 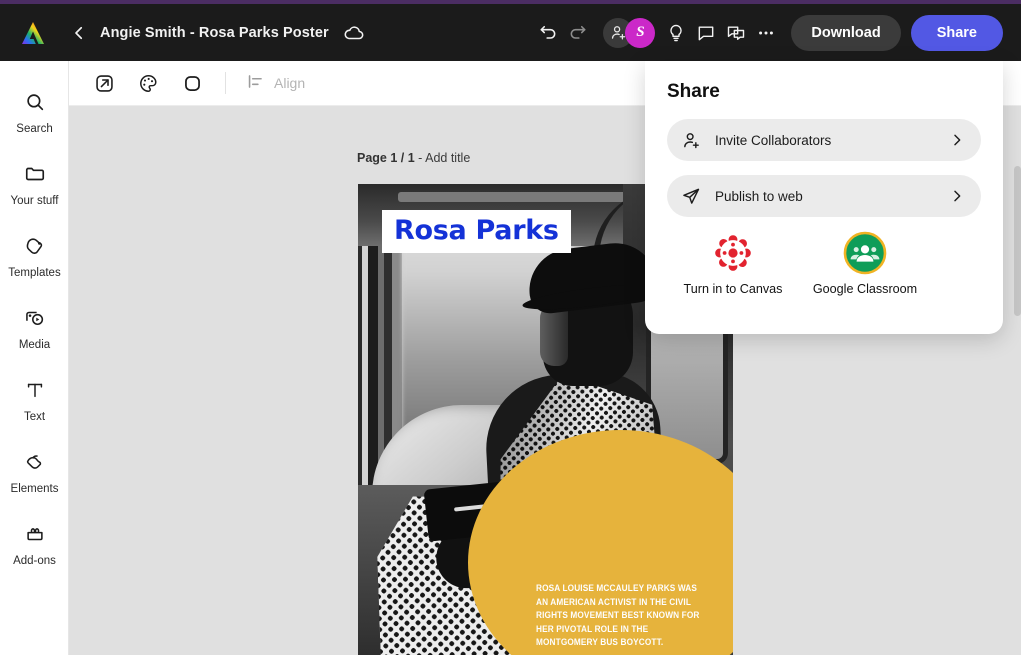 I want to click on page-title-label: Page 1 / 1 - Add title, so click(x=413, y=158).